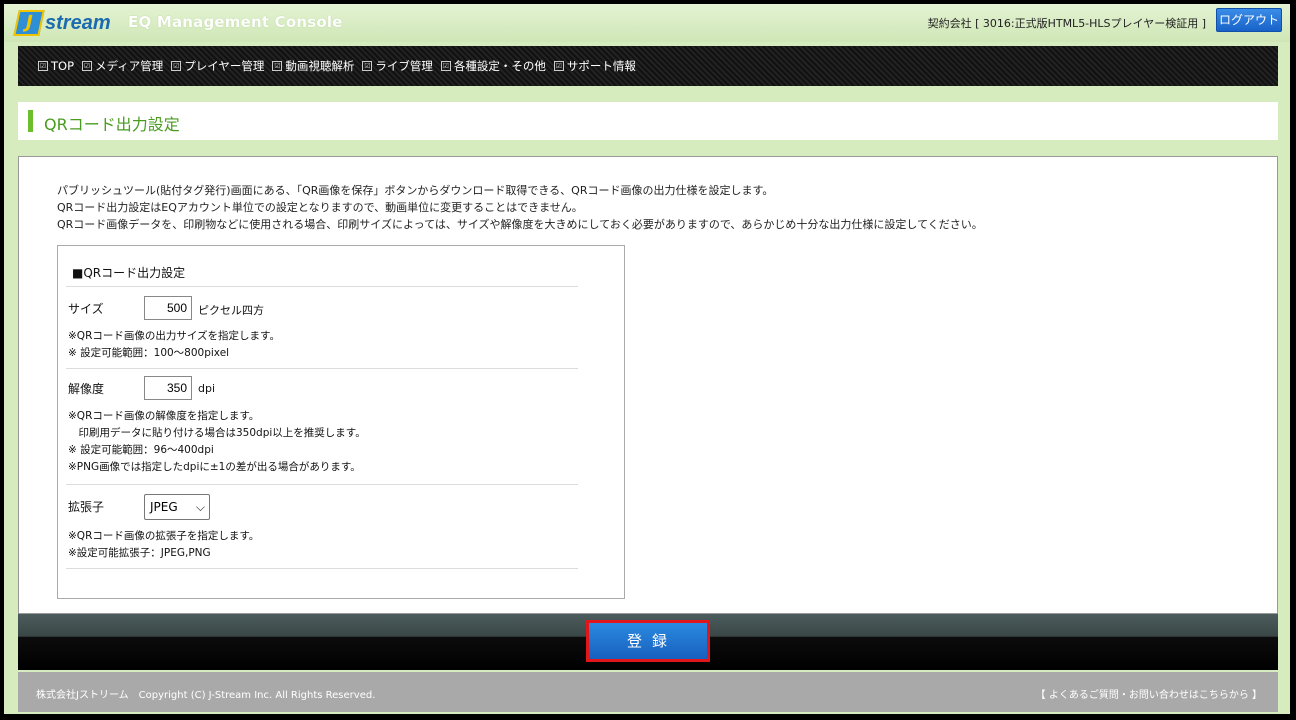 The height and width of the screenshot is (720, 1296). I want to click on size-label: サイズ, so click(86, 309).